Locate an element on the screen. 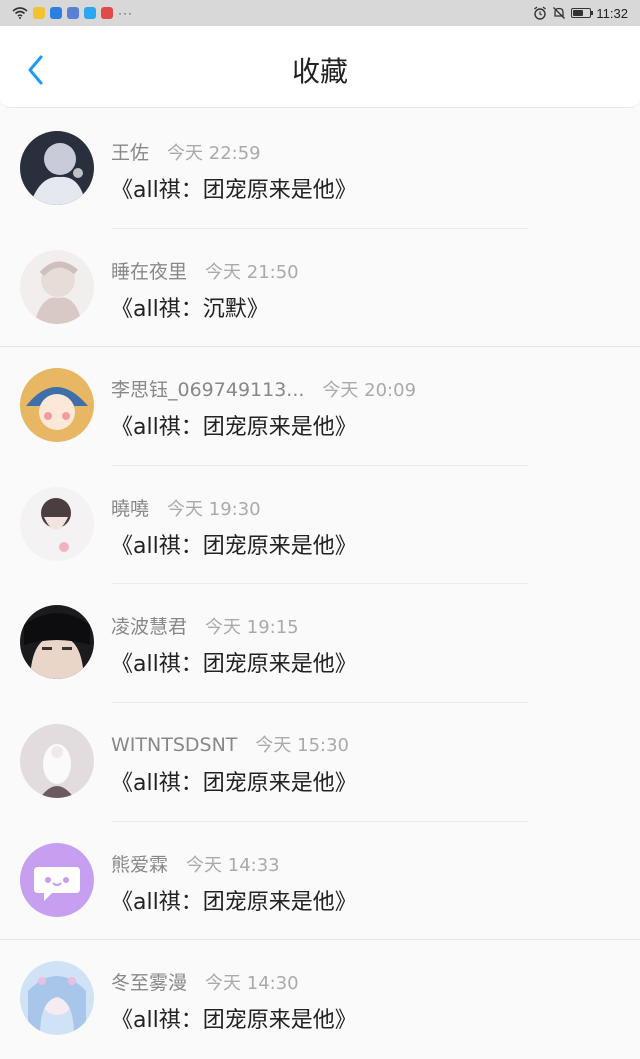 This screenshot has width=640, height=1059. timestamp: 今天 19:30 is located at coordinates (214, 509).